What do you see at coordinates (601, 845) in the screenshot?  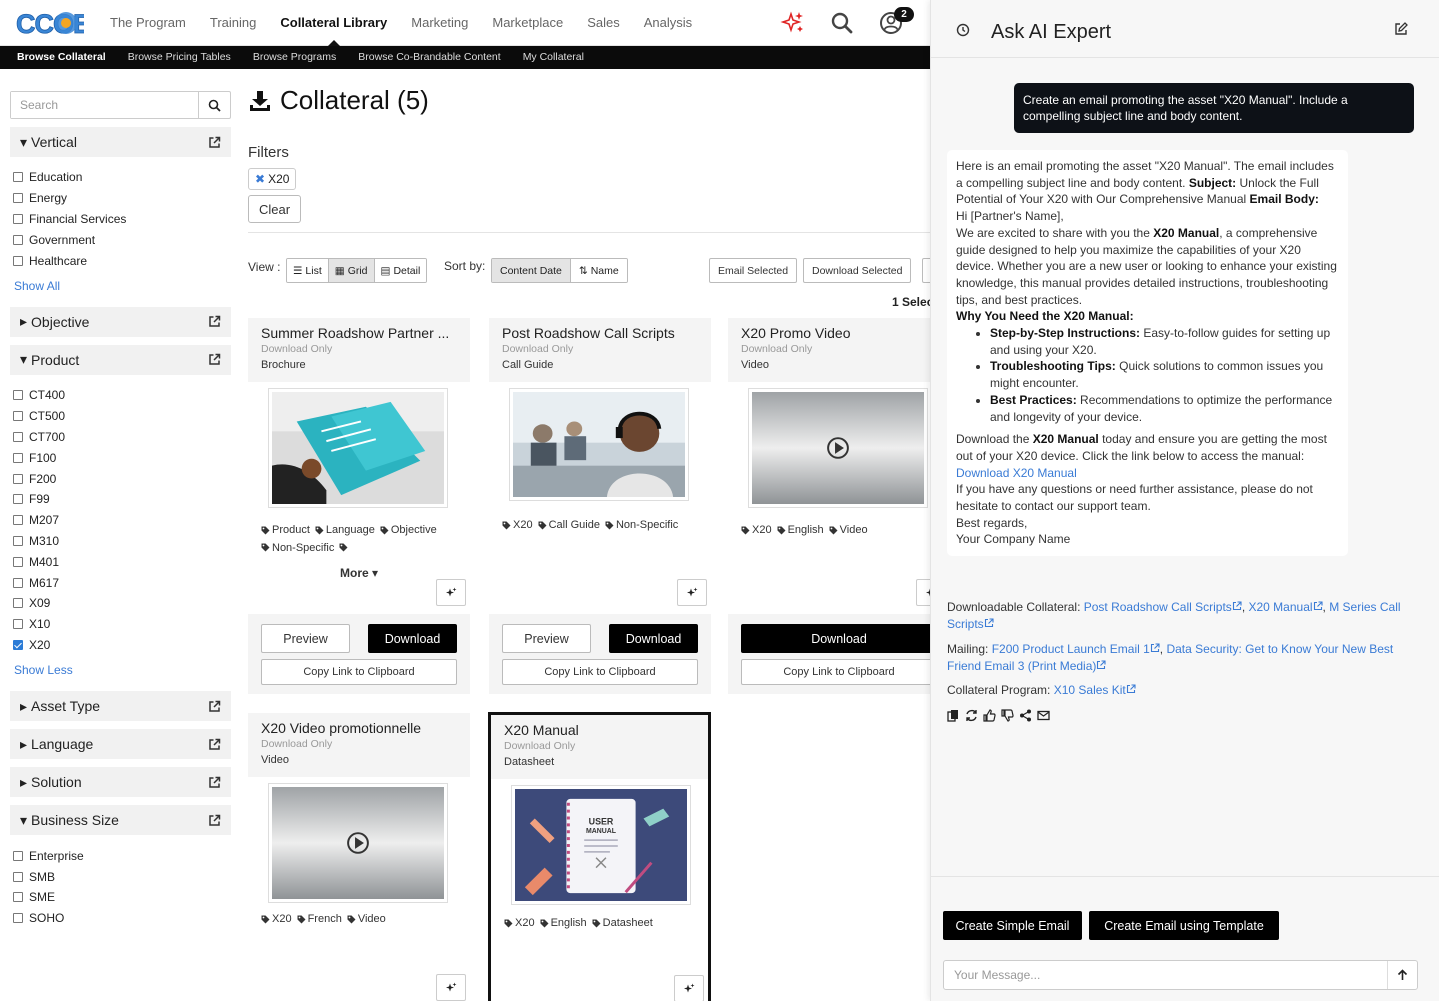 I see `card-thumbnail: USER MANUAL` at bounding box center [601, 845].